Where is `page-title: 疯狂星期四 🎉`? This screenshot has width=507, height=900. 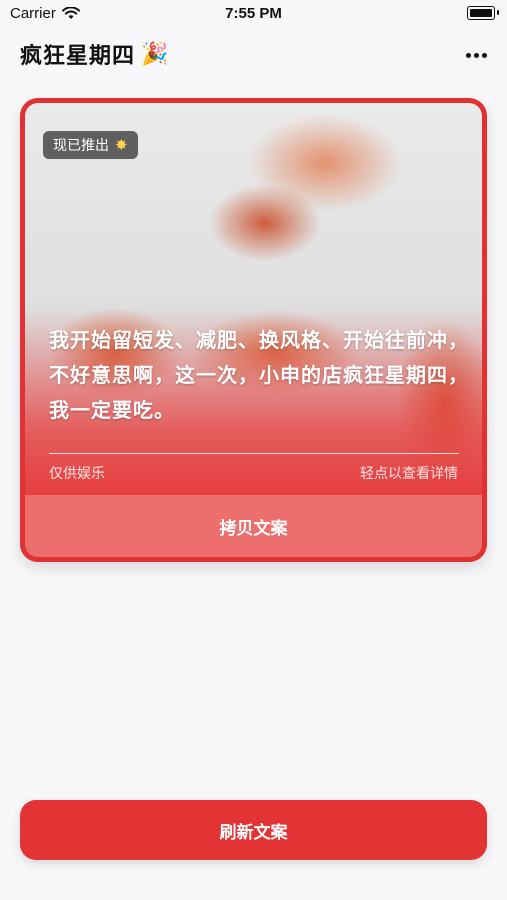
page-title: 疯狂星期四 🎉 is located at coordinates (94, 54).